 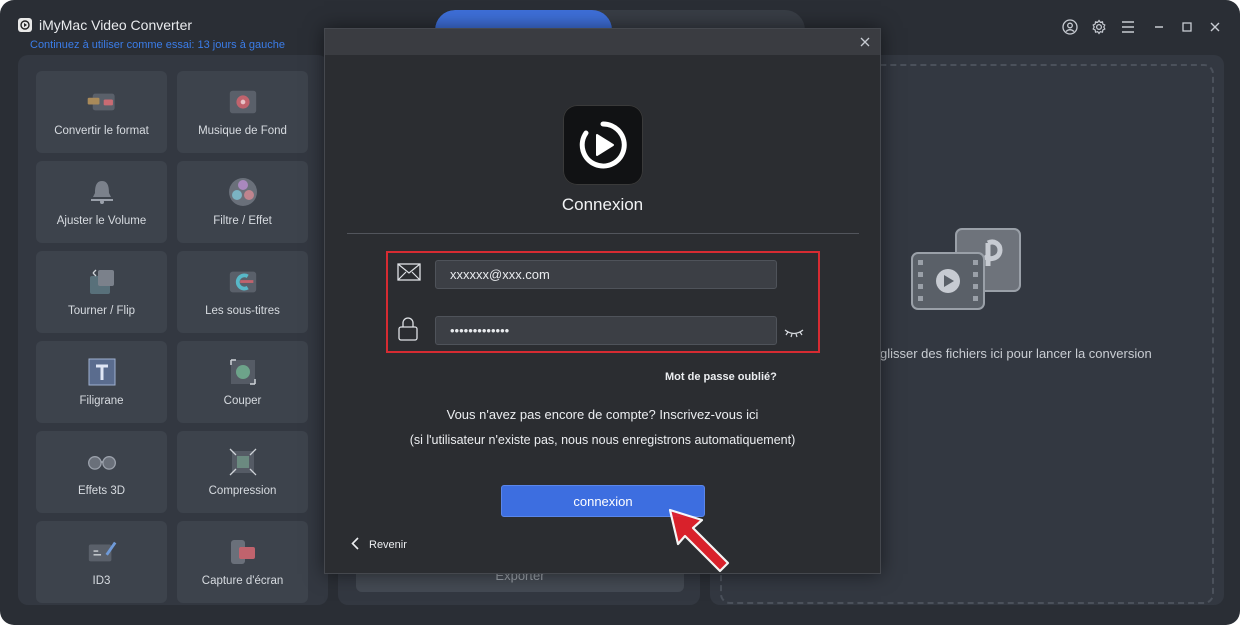 I want to click on tool-crop: Couper, so click(x=242, y=382).